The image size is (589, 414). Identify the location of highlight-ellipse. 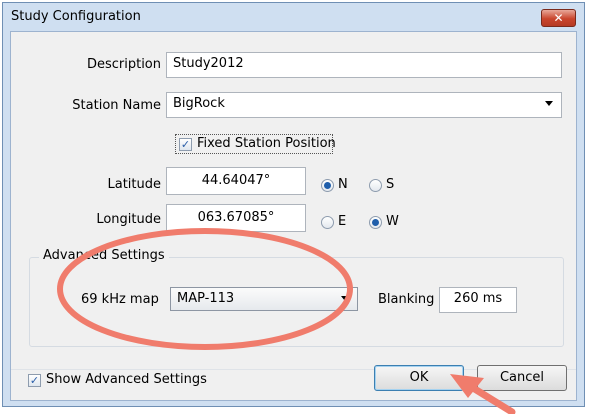
(205, 289).